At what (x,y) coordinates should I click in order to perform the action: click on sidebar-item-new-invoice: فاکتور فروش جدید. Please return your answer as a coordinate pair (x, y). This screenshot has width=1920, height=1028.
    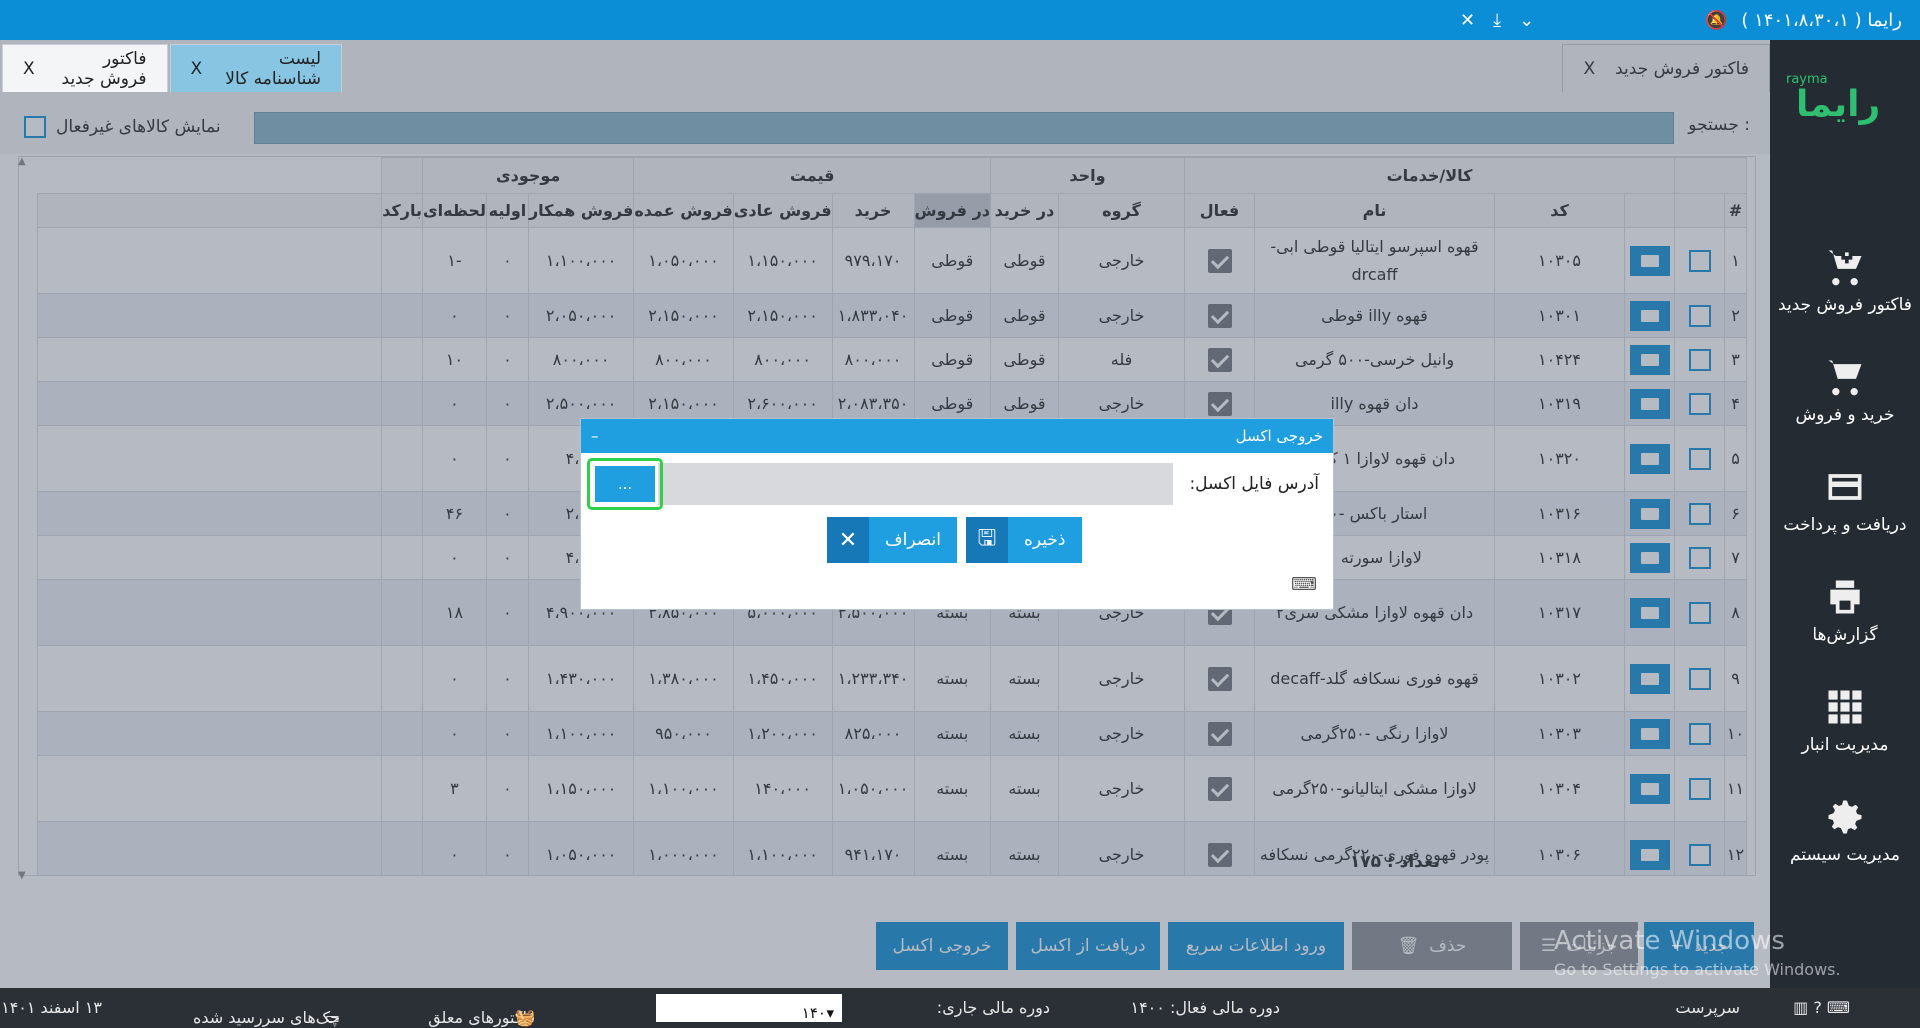
    Looking at the image, I should click on (1845, 280).